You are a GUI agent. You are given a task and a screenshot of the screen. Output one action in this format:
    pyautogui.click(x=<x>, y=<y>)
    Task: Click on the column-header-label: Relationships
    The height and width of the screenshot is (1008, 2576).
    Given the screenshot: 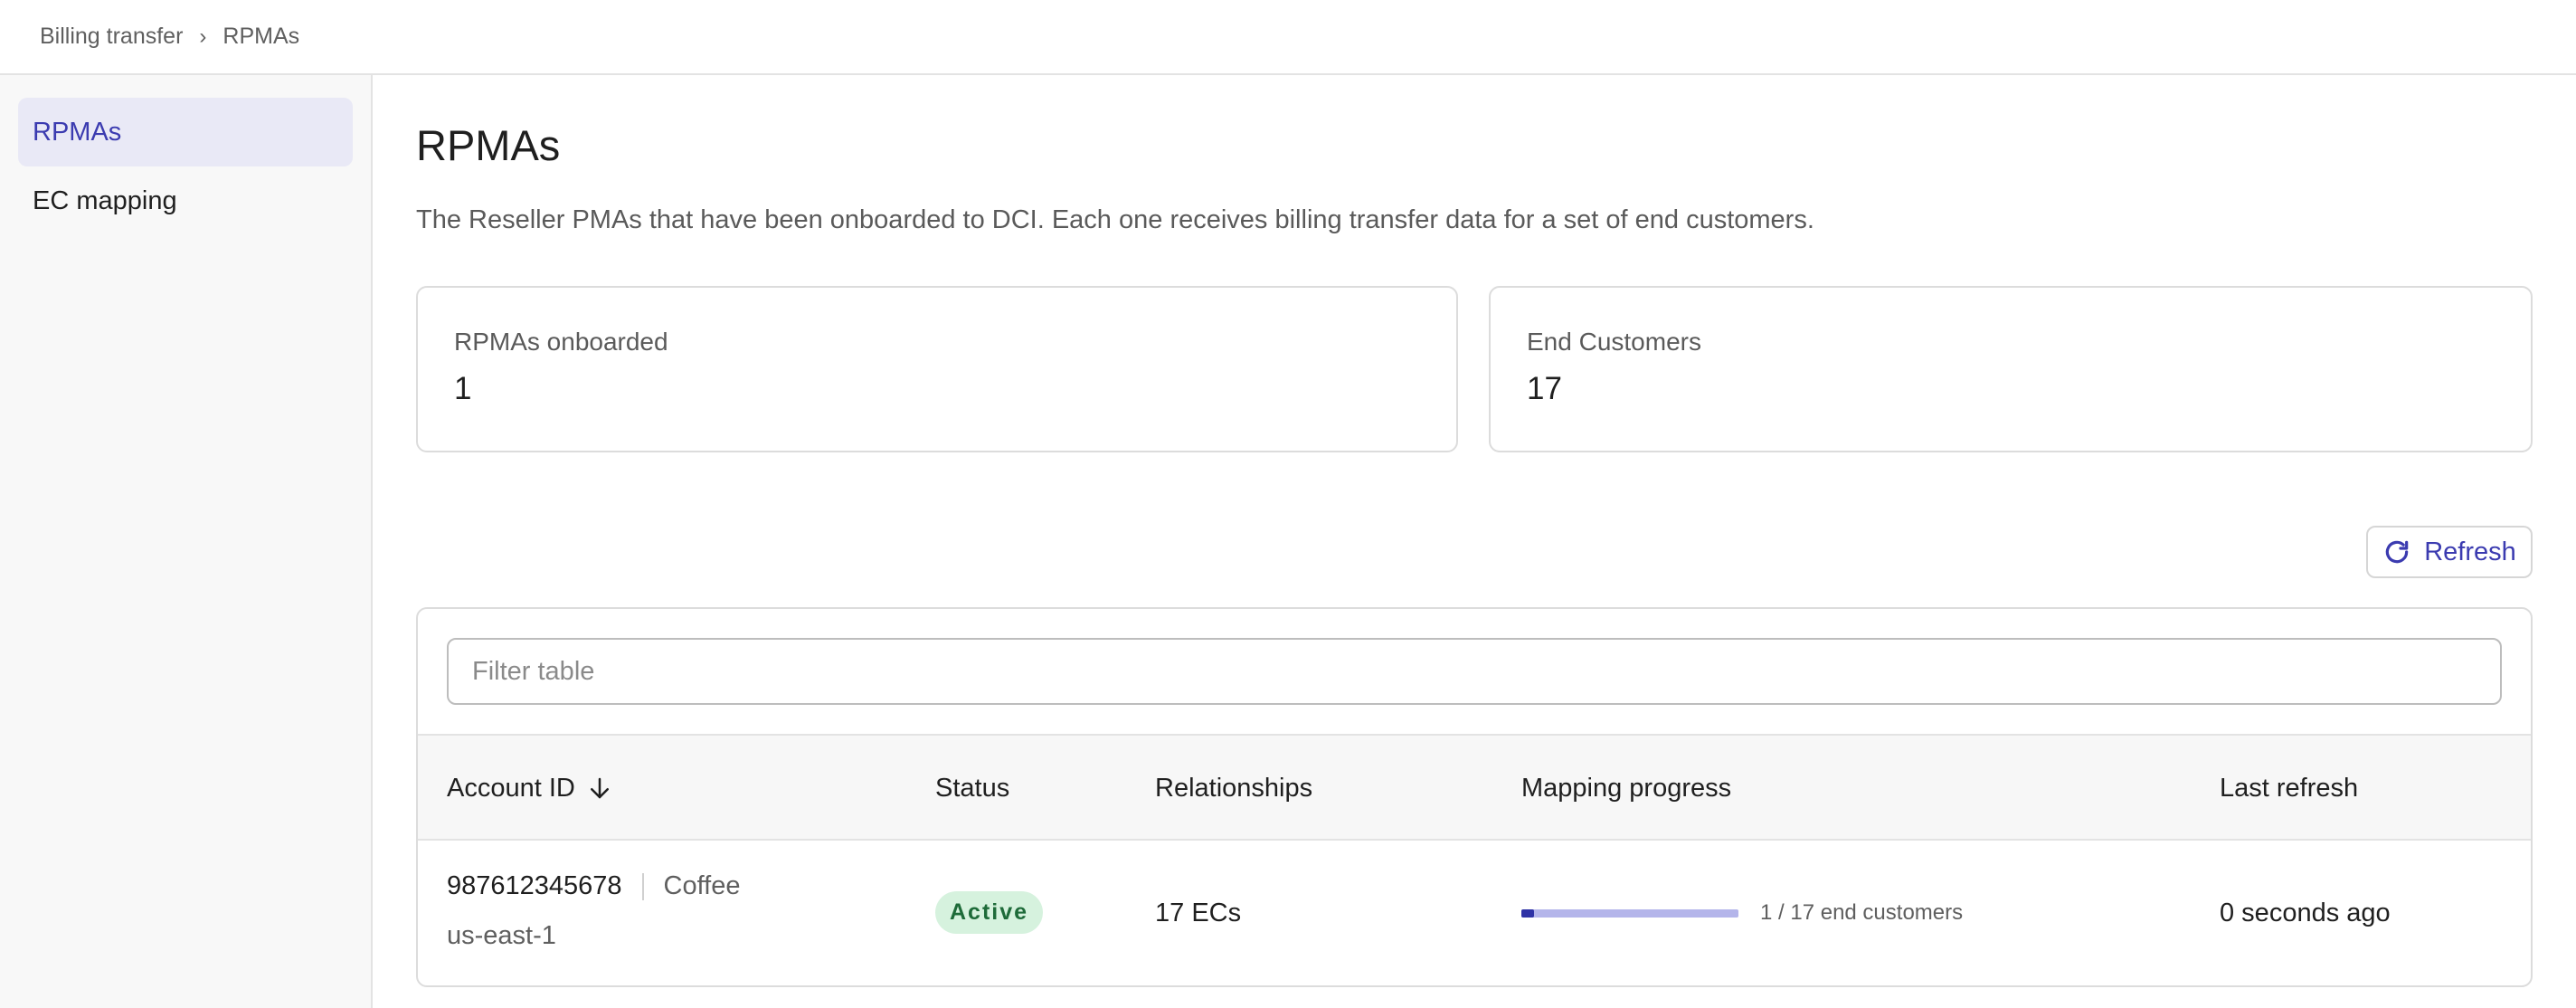 What is the action you would take?
    pyautogui.click(x=1234, y=788)
    